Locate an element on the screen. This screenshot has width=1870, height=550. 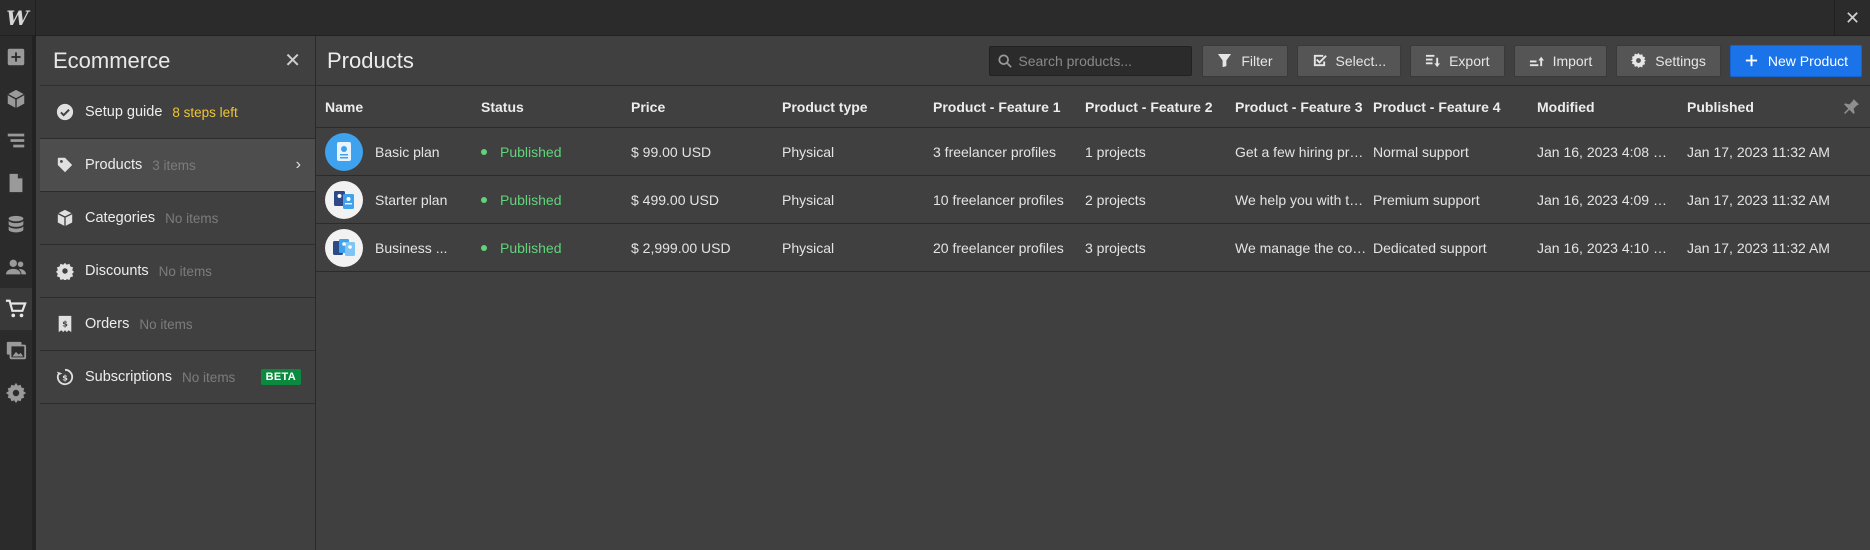
product-price: $ 499.00 USD is located at coordinates (675, 199).